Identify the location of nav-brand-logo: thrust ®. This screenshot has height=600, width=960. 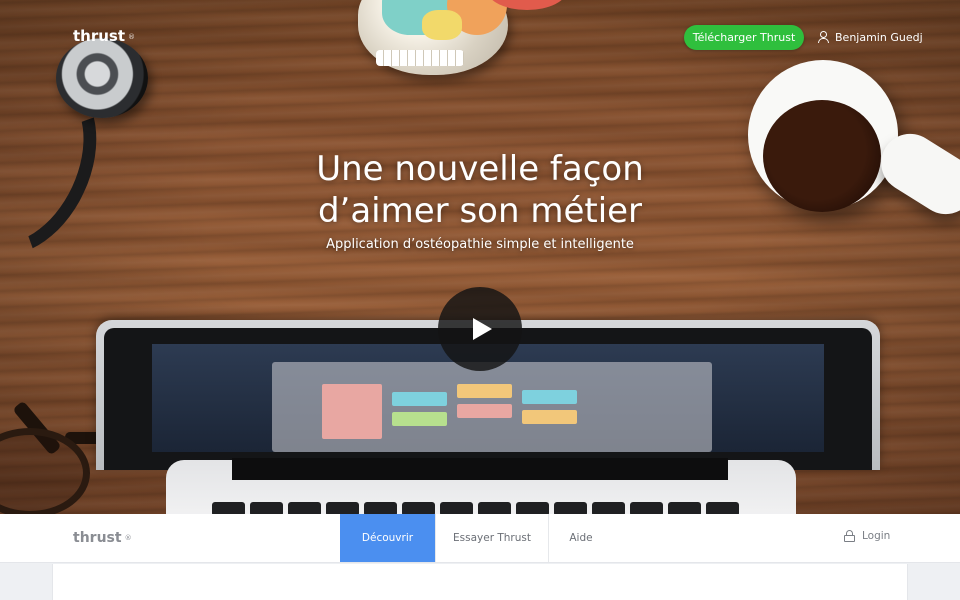
(102, 538).